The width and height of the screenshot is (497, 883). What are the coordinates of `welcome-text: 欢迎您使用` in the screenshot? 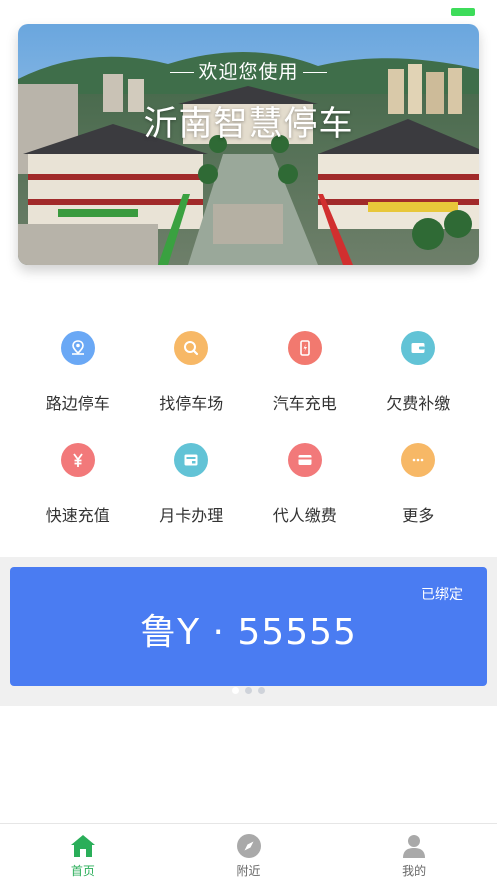 It's located at (248, 70).